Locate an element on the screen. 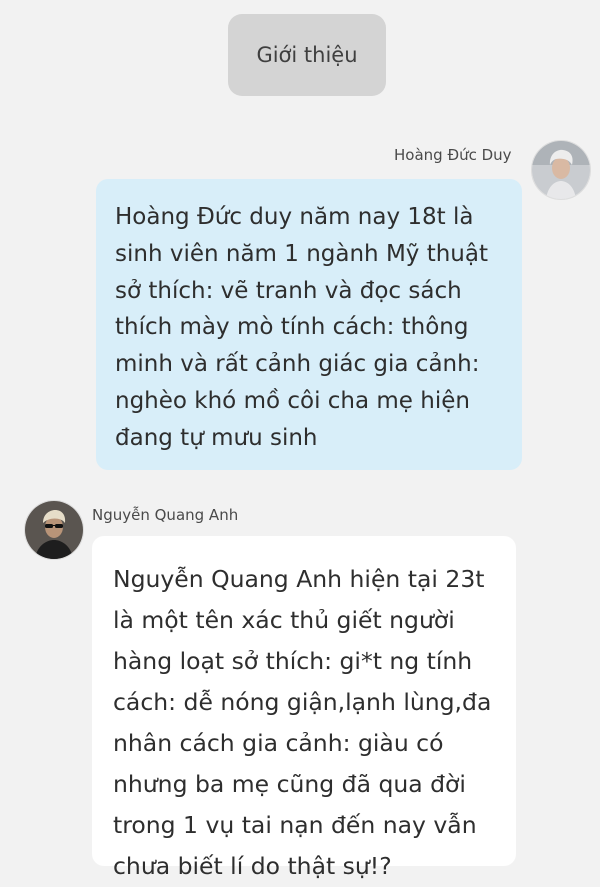 The height and width of the screenshot is (887, 600). message-line: nhưng ba mẹ cũng đã qua đời is located at coordinates (289, 784).